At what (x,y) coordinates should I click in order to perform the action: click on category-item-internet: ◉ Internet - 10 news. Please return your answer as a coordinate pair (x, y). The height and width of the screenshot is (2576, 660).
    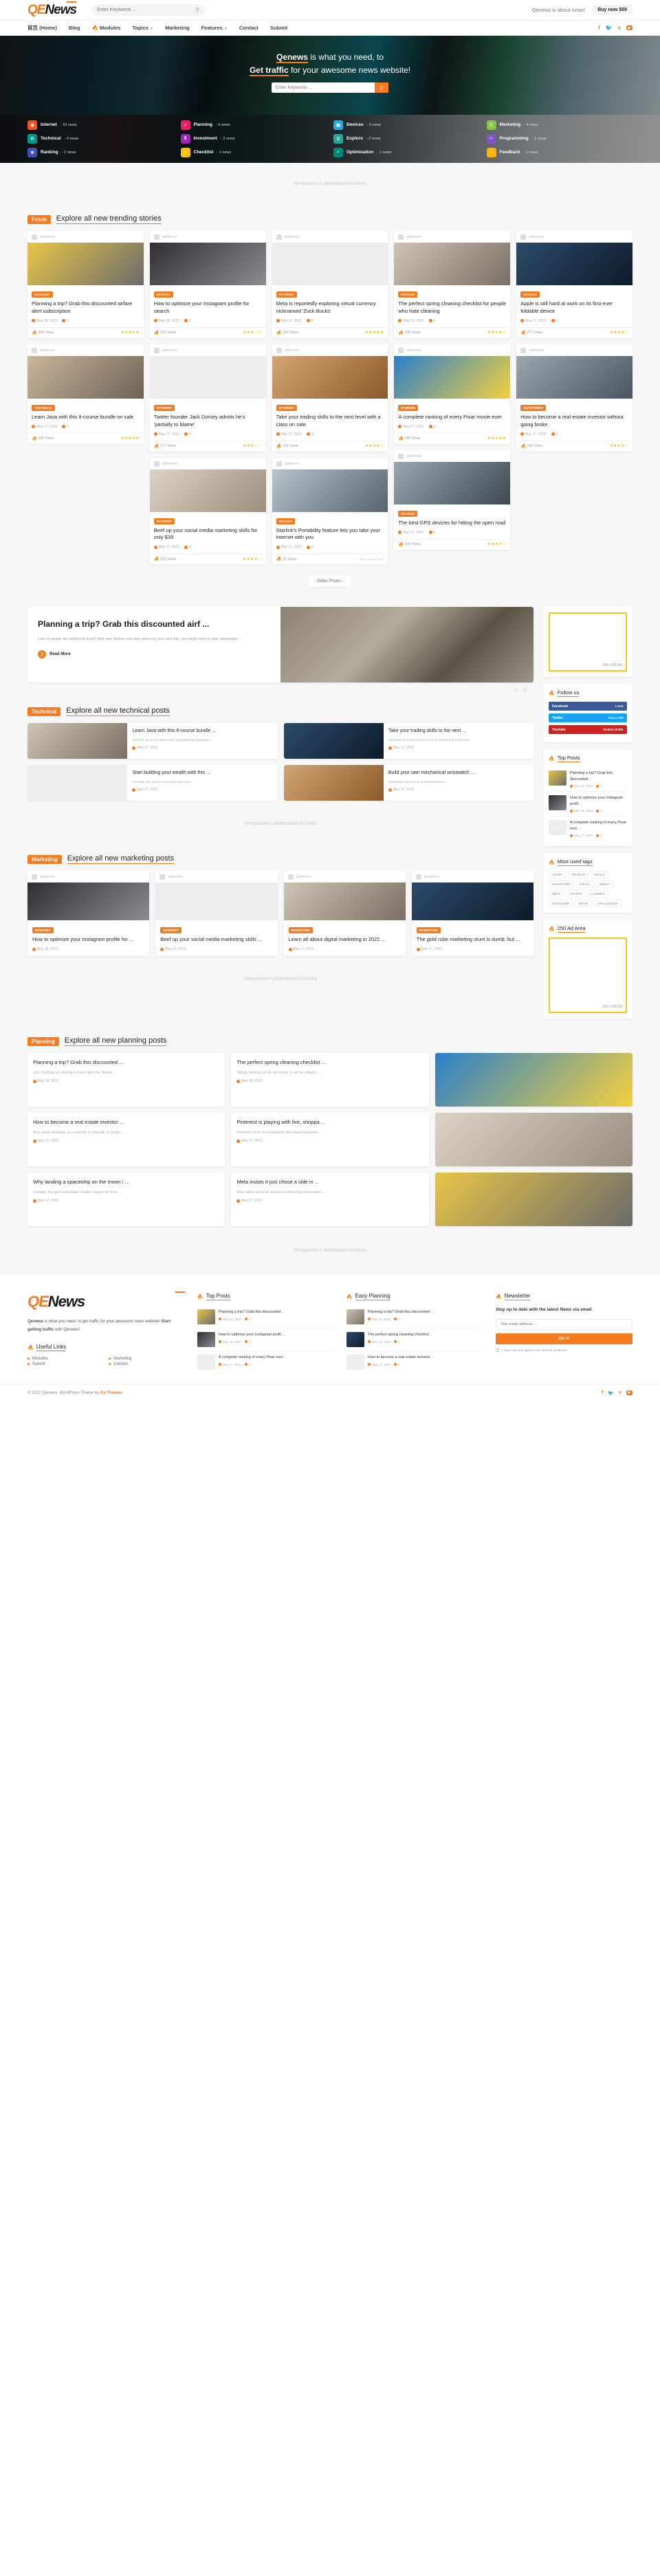
    Looking at the image, I should click on (101, 125).